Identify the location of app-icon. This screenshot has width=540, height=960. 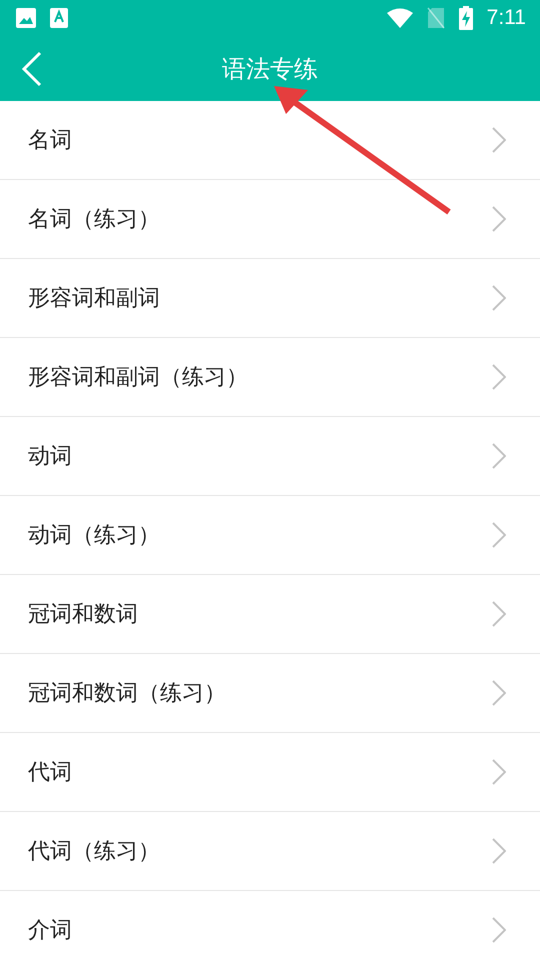
(59, 18).